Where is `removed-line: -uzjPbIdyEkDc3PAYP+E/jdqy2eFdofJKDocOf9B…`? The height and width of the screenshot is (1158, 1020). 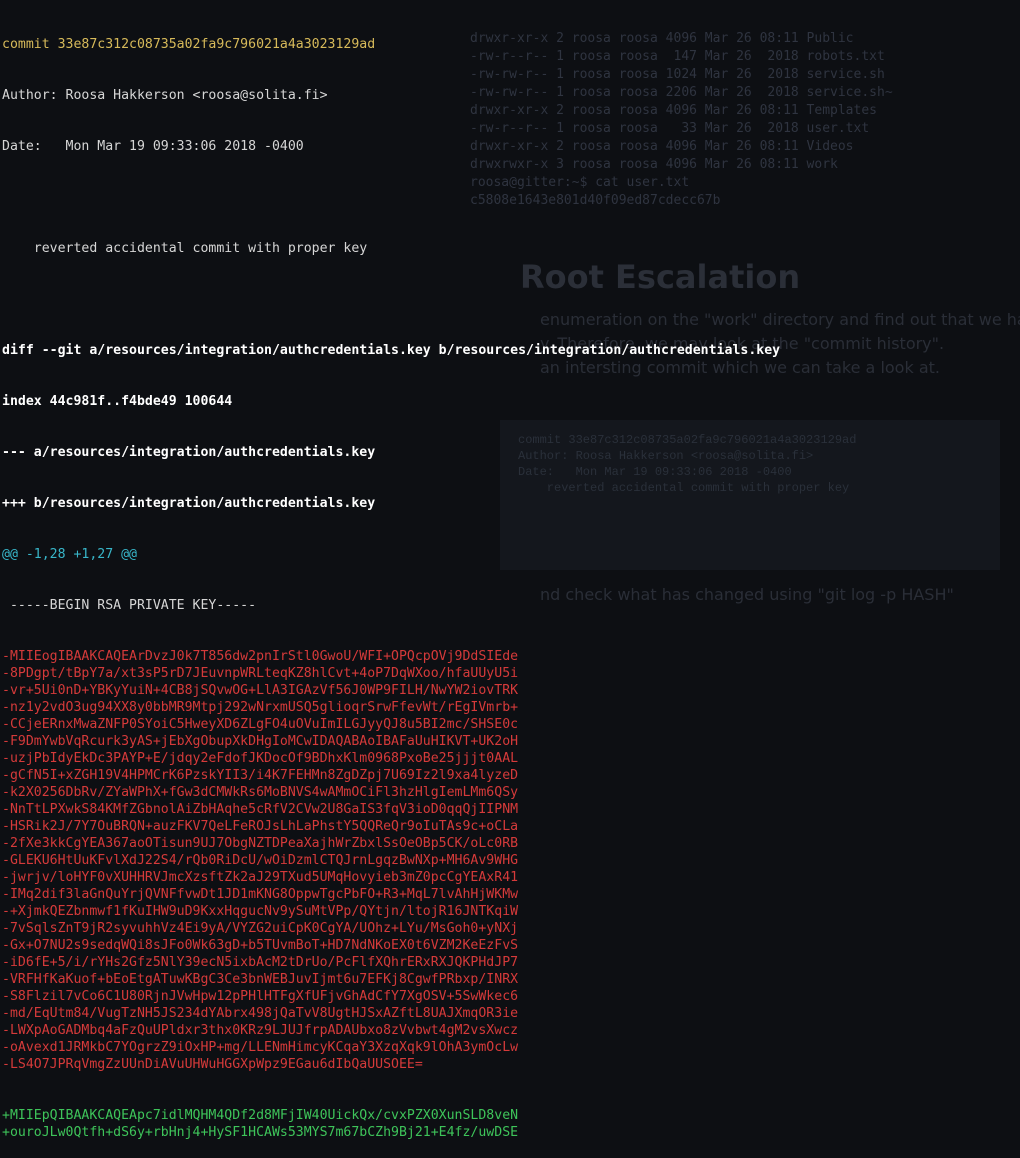 removed-line: -uzjPbIdyEkDc3PAYP+E/jdqy2eFdofJKDocOf9B… is located at coordinates (260, 758).